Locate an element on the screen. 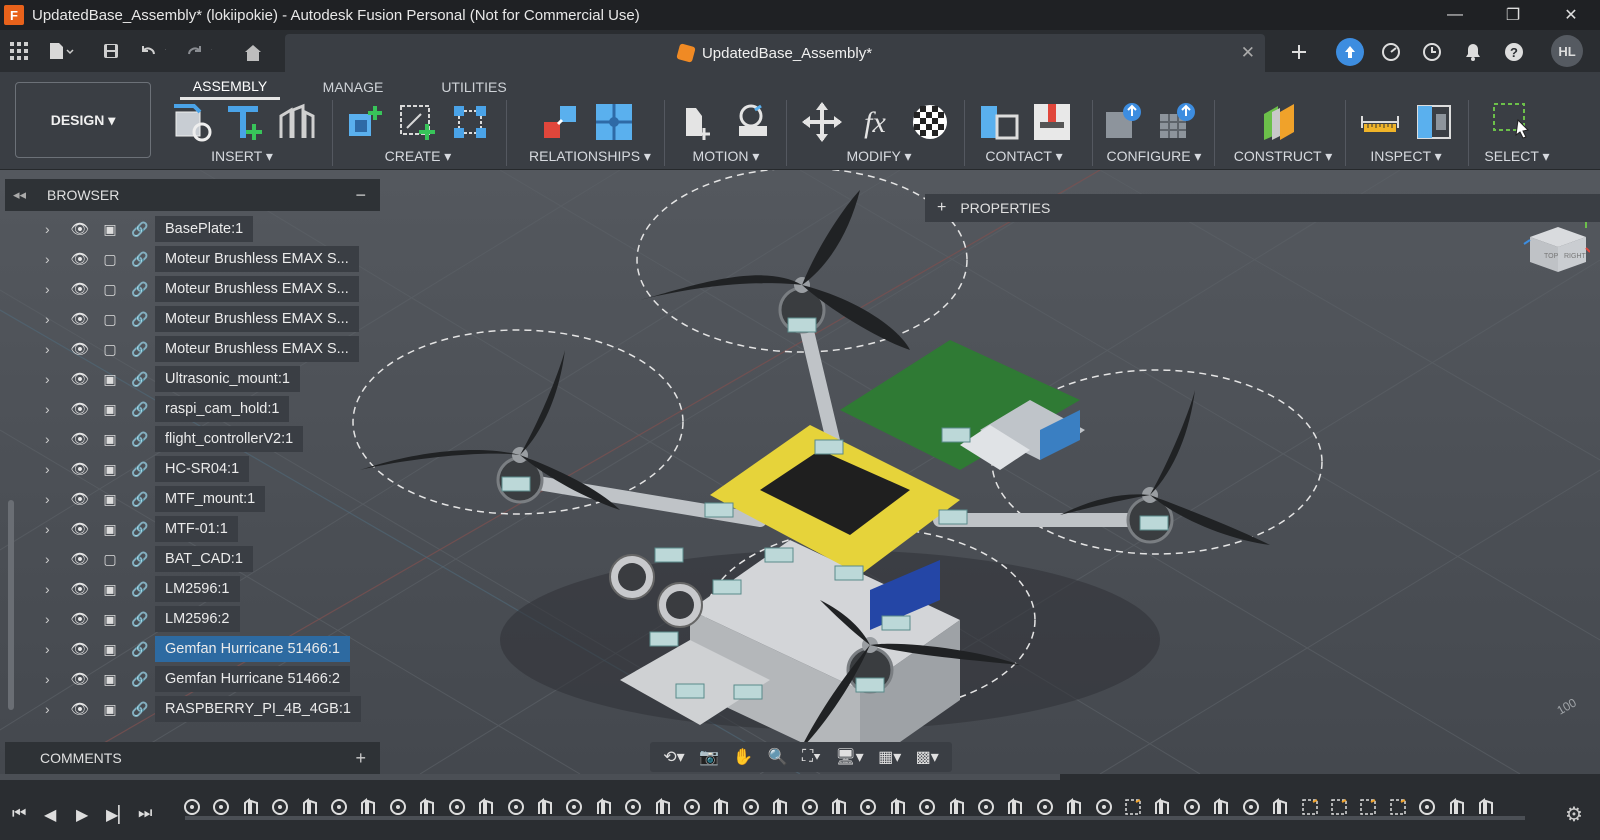 Image resolution: width=1600 pixels, height=840 pixels. enable-contact-icon is located at coordinates (1052, 122).